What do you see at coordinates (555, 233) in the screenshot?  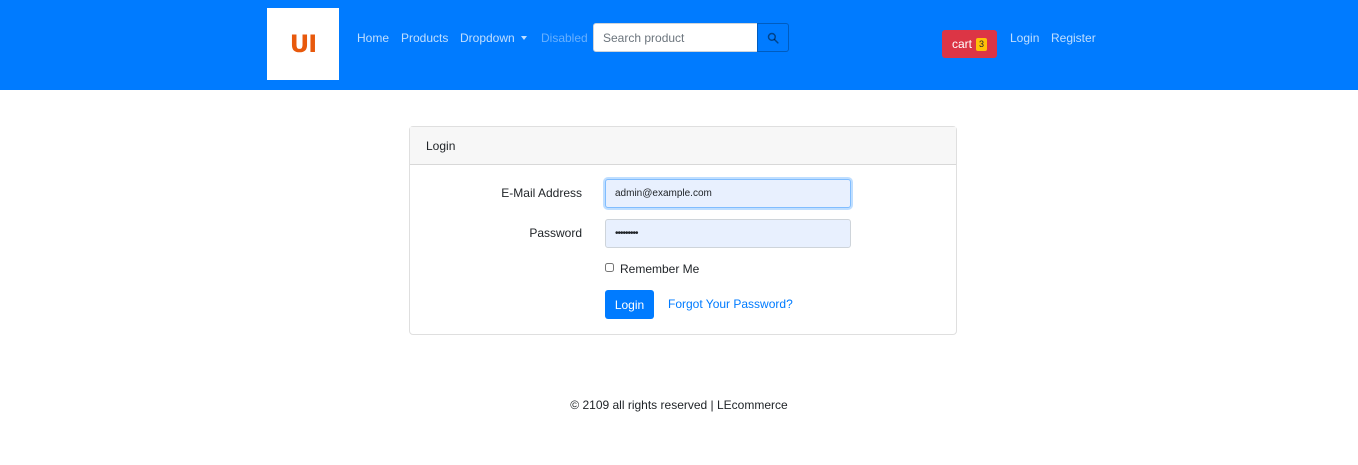 I see `password-label: Password` at bounding box center [555, 233].